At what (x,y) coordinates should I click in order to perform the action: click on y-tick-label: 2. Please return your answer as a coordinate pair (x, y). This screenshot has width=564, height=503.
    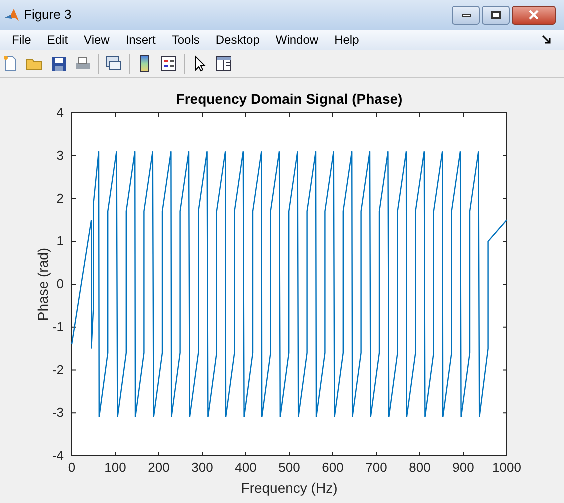
    Looking at the image, I should click on (60, 198).